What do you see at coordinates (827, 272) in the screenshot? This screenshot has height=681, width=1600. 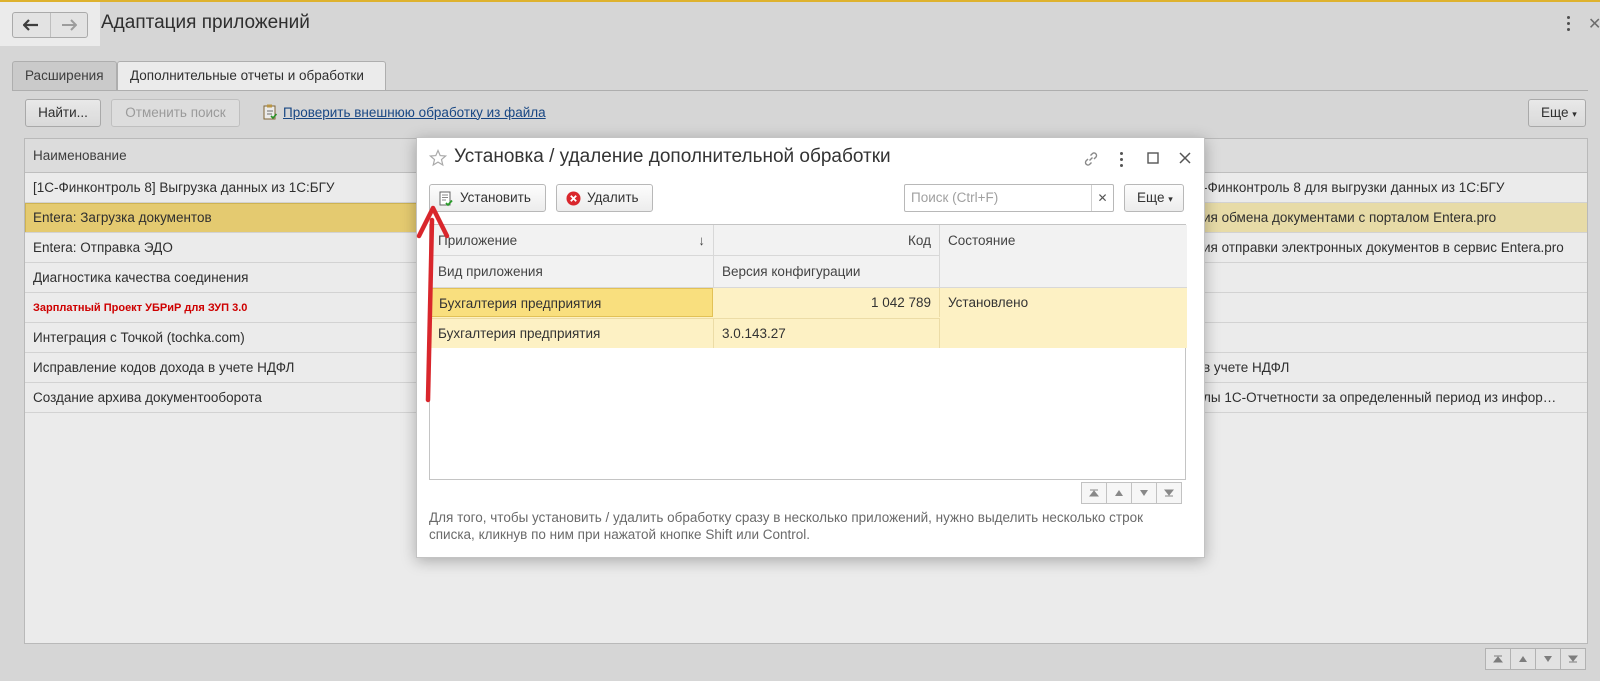 I see `column-header-config-version: Версия конфигурации` at bounding box center [827, 272].